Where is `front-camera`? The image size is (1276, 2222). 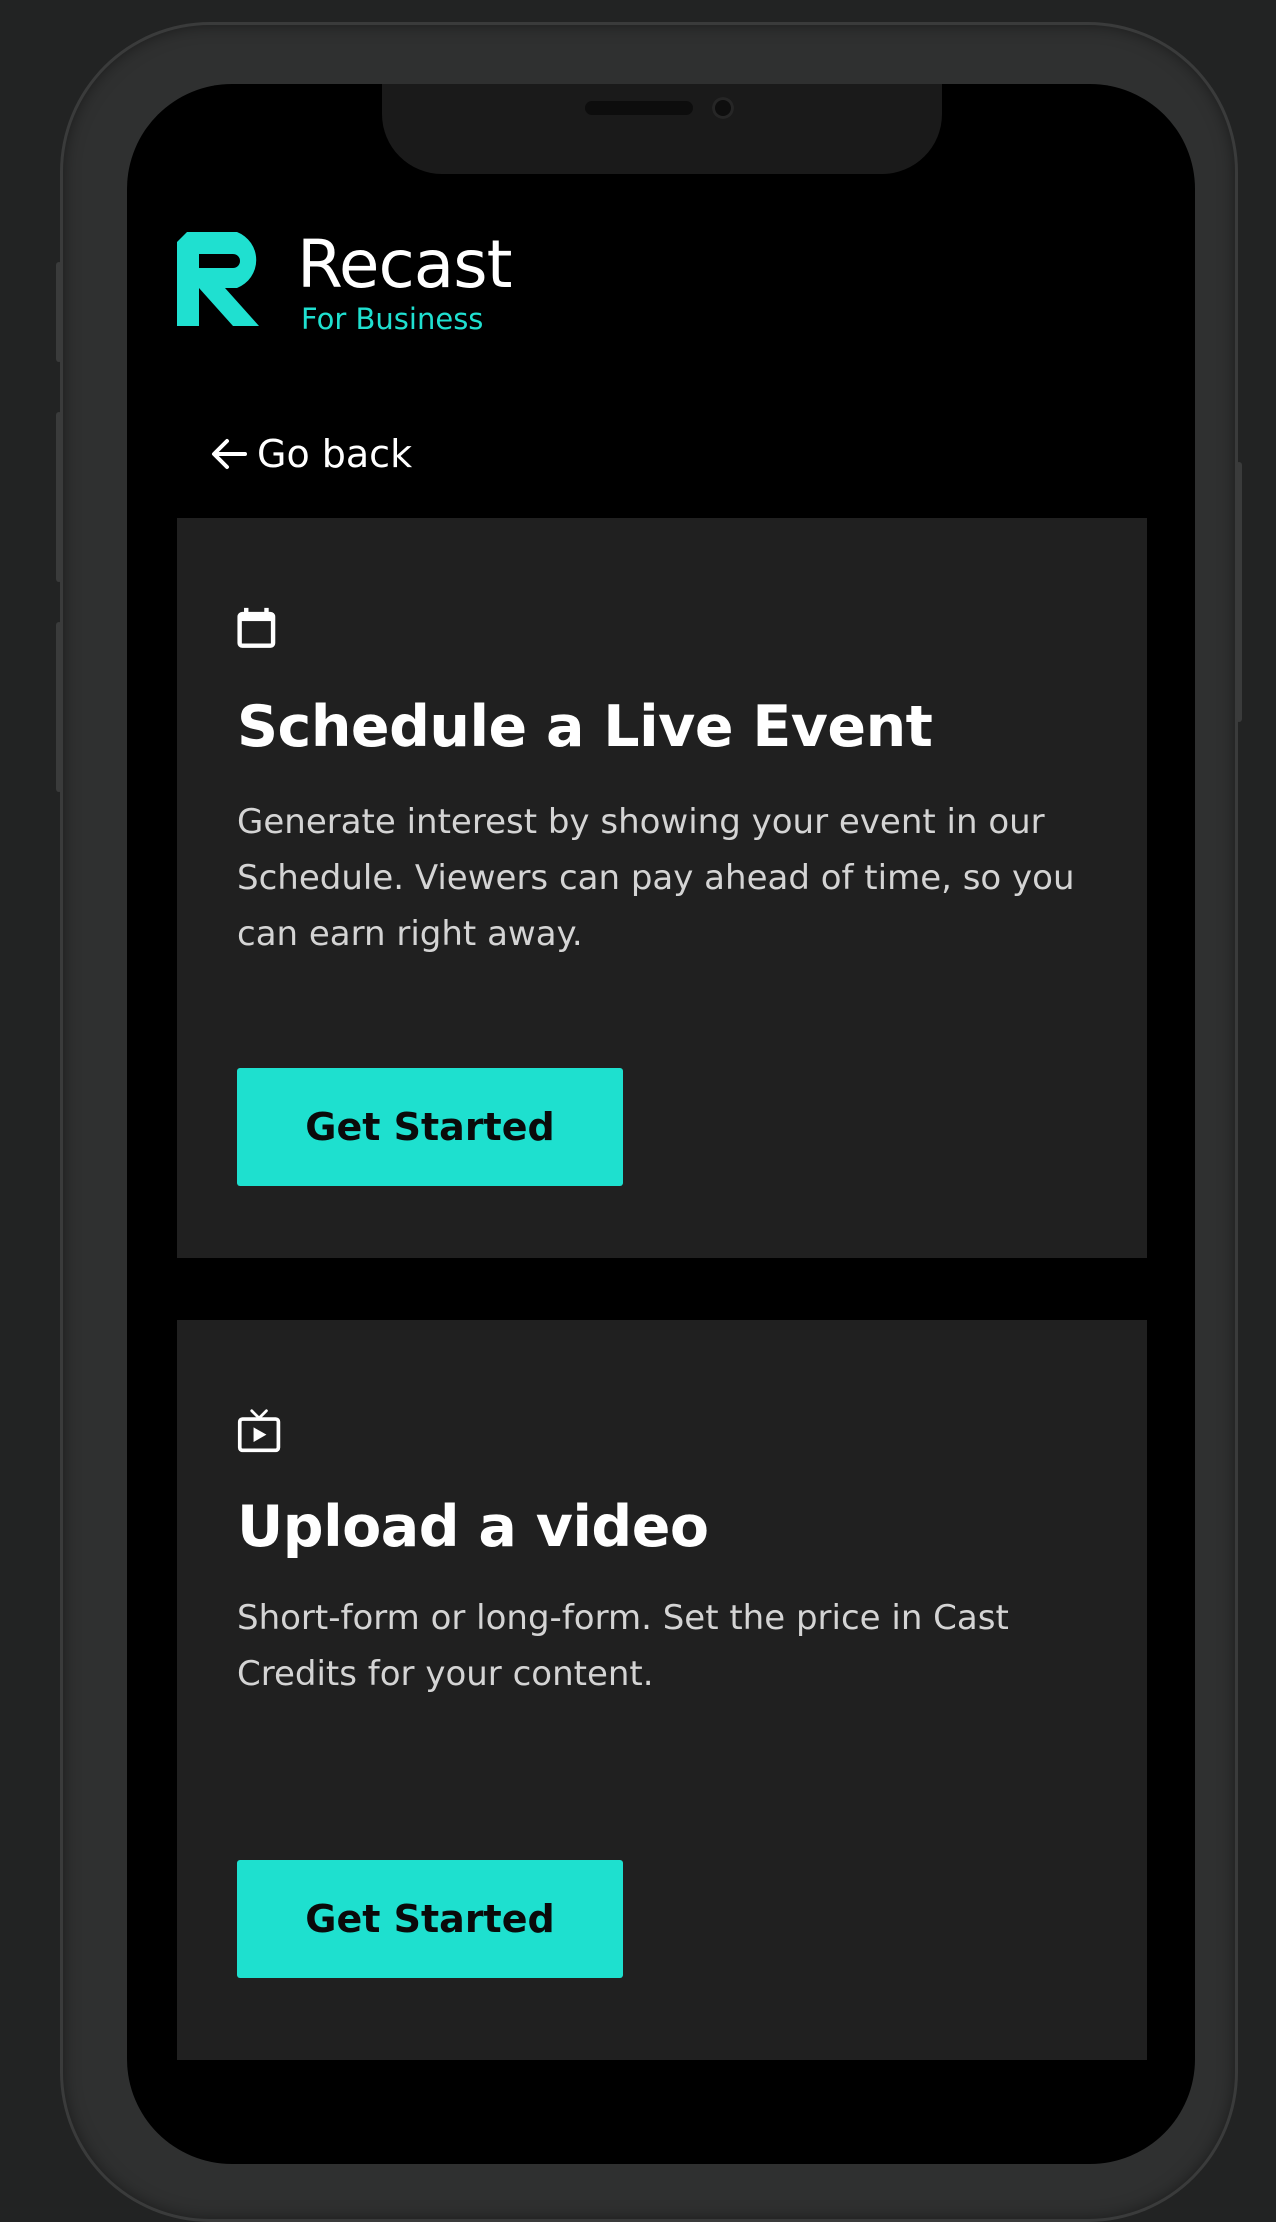
front-camera is located at coordinates (723, 108).